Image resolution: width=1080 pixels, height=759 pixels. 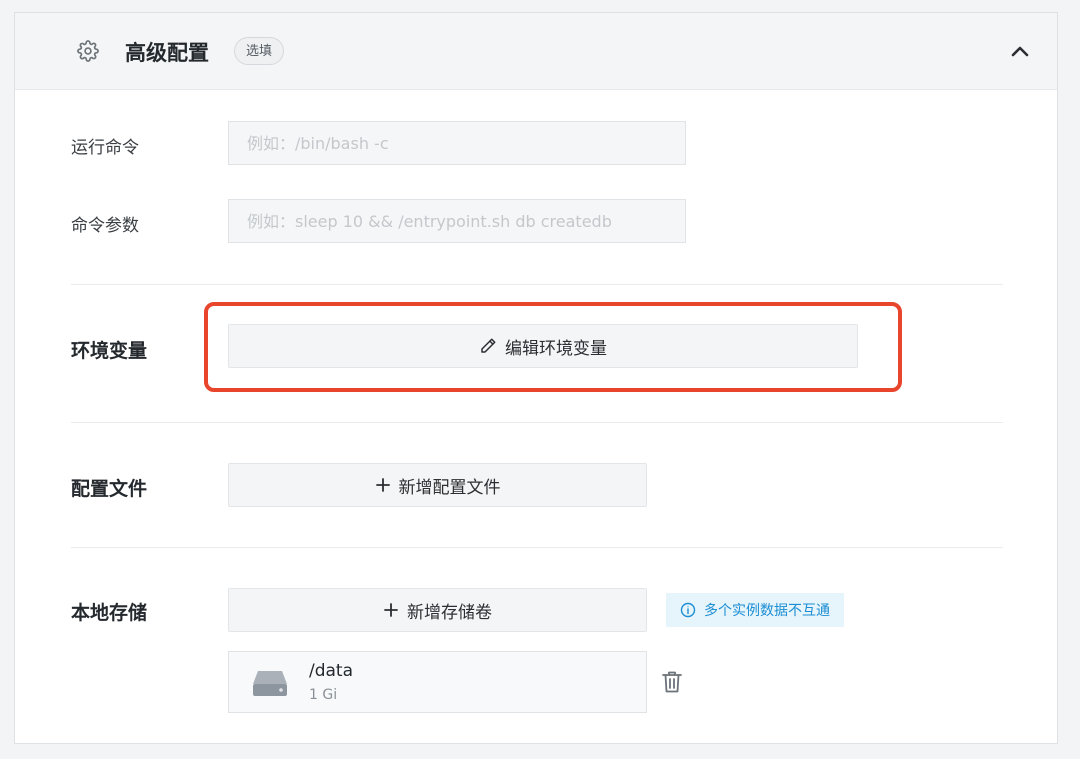 I want to click on args-input, so click(x=457, y=221).